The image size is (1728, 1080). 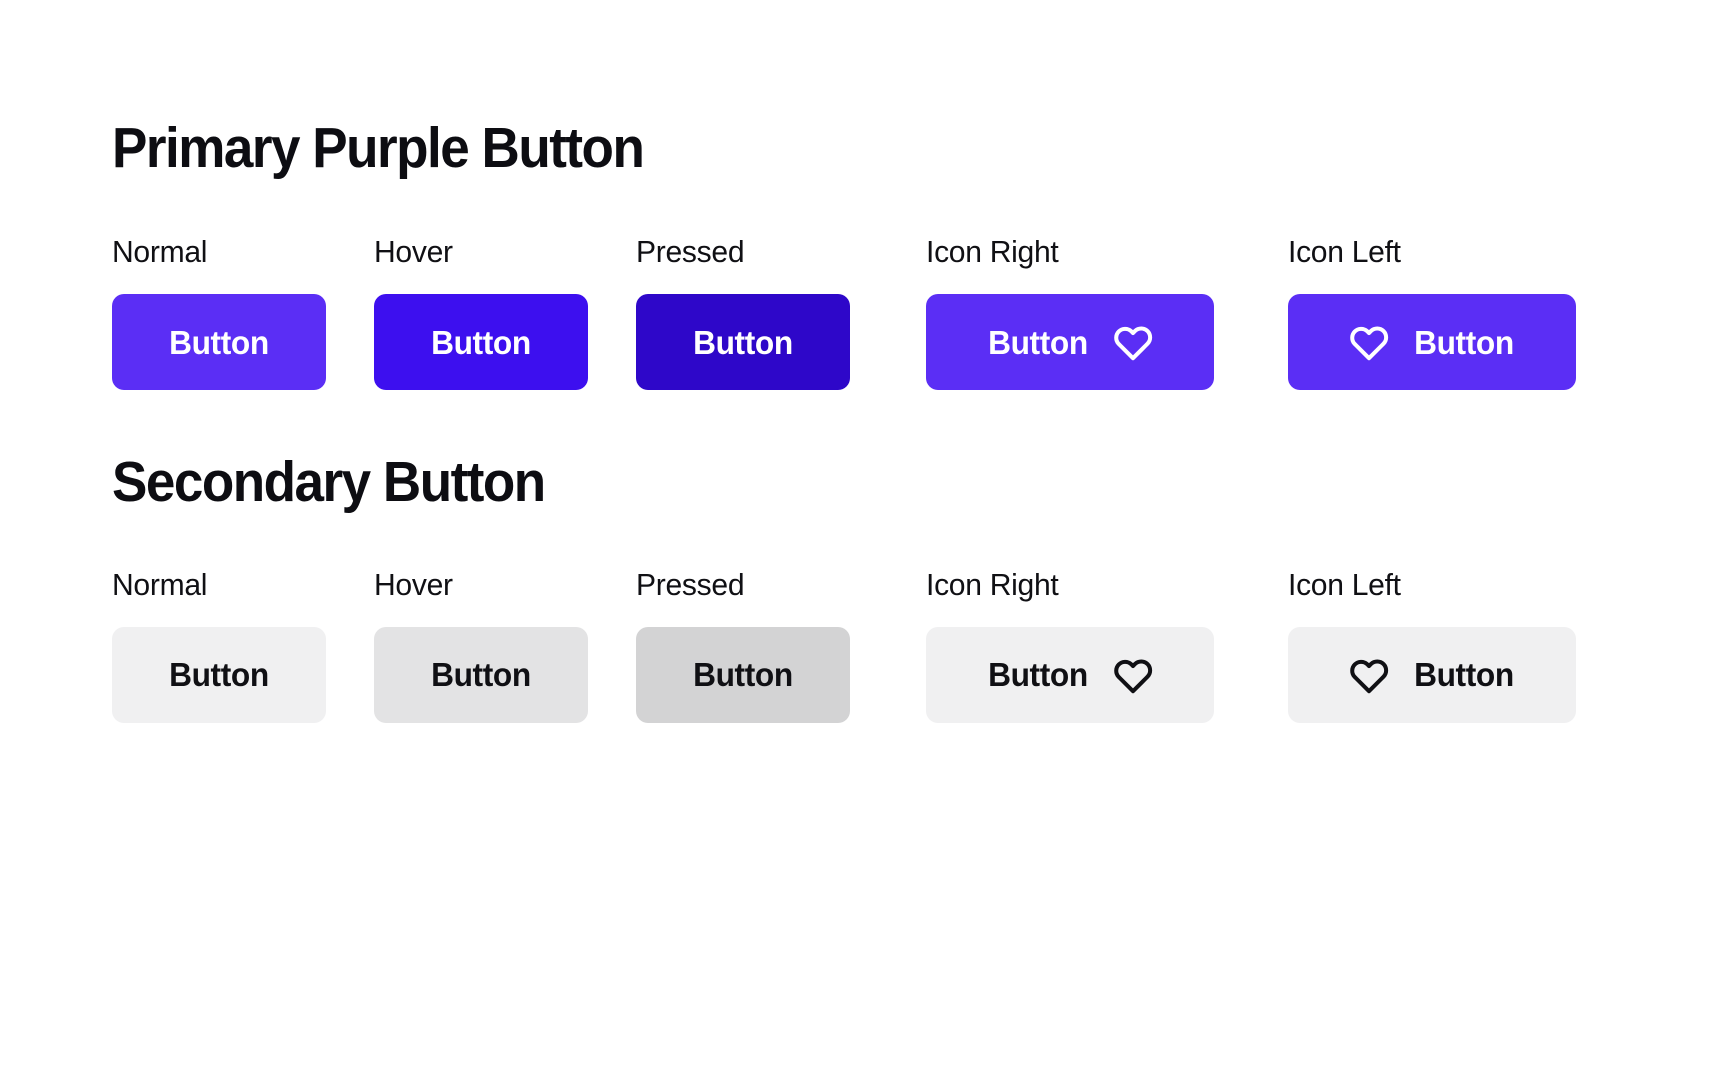 I want to click on secondary-button-hover: Button, so click(x=481, y=674).